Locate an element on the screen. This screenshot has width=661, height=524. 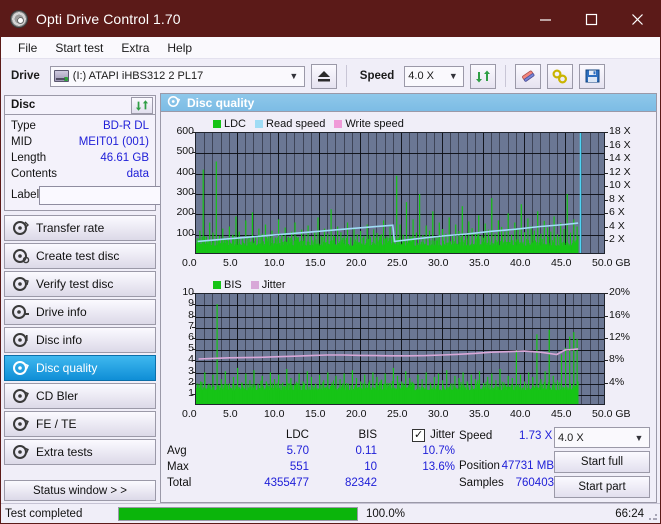
menu-help: Help is located at coordinates (179, 48).